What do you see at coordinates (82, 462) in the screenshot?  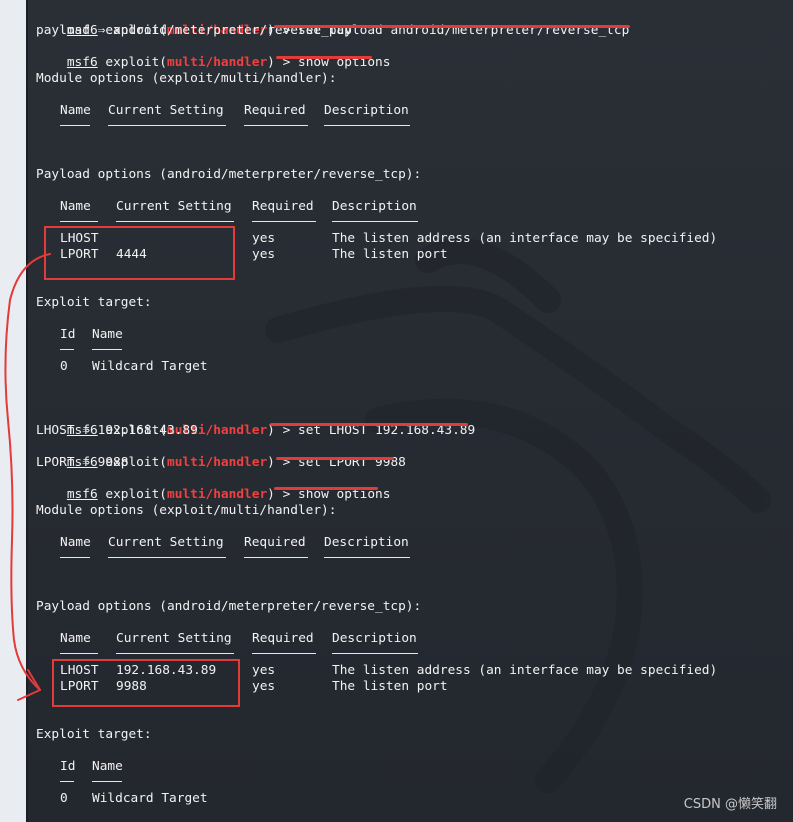 I see `output-line: LPORT ⇒ 9988` at bounding box center [82, 462].